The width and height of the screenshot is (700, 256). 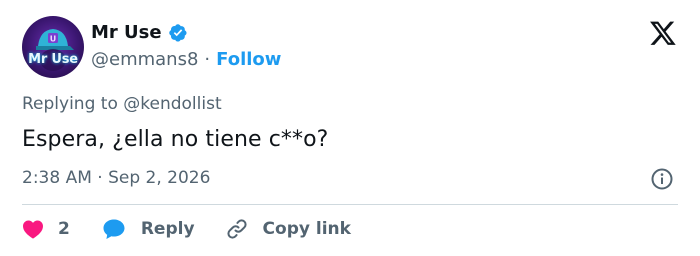 I want to click on author-handle: @emmans8, so click(x=144, y=59).